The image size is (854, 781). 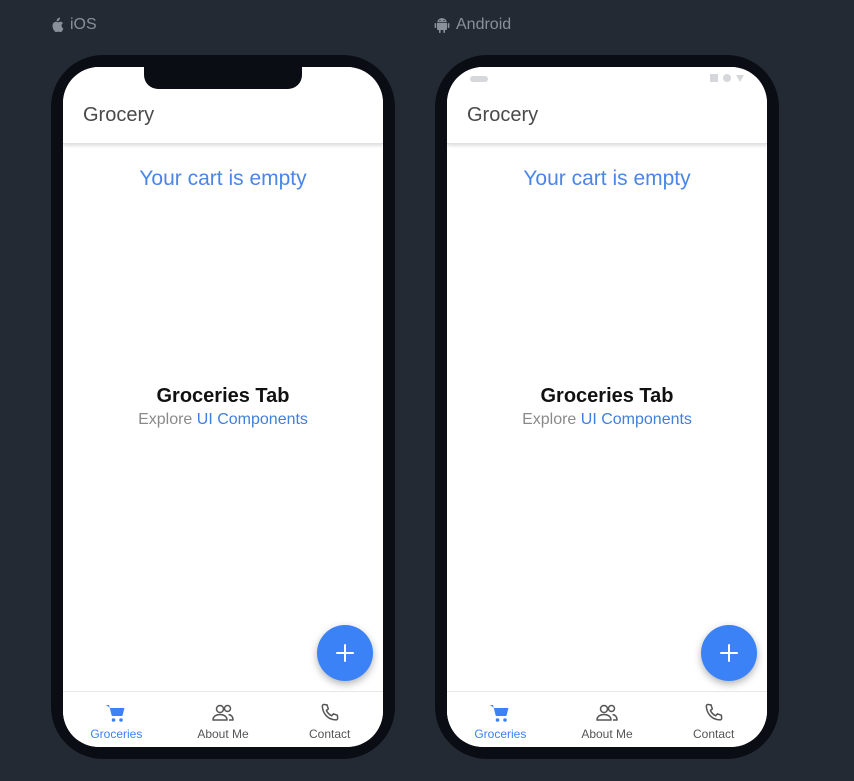 I want to click on ios-platform-label: iOS, so click(x=73, y=25).